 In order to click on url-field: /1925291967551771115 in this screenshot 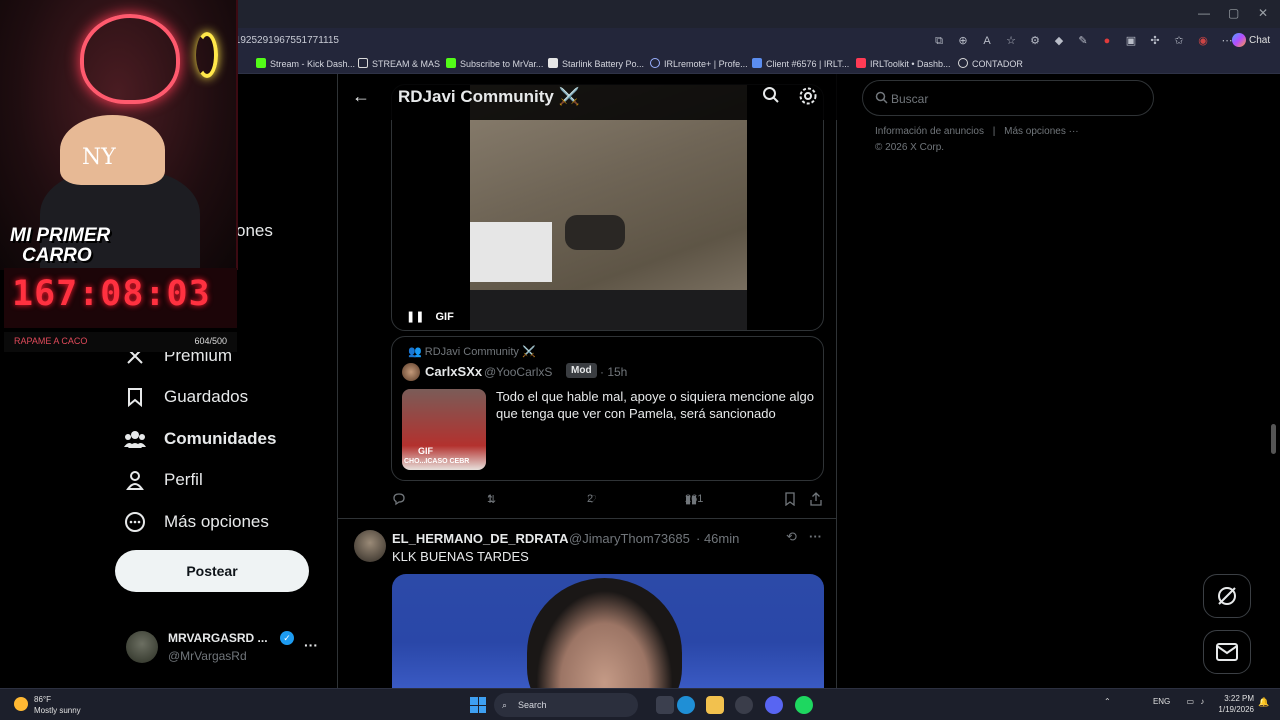, I will do `click(592, 41)`.